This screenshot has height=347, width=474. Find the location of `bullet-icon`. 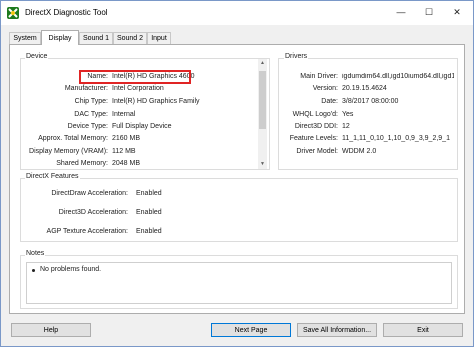

bullet-icon is located at coordinates (33, 270).